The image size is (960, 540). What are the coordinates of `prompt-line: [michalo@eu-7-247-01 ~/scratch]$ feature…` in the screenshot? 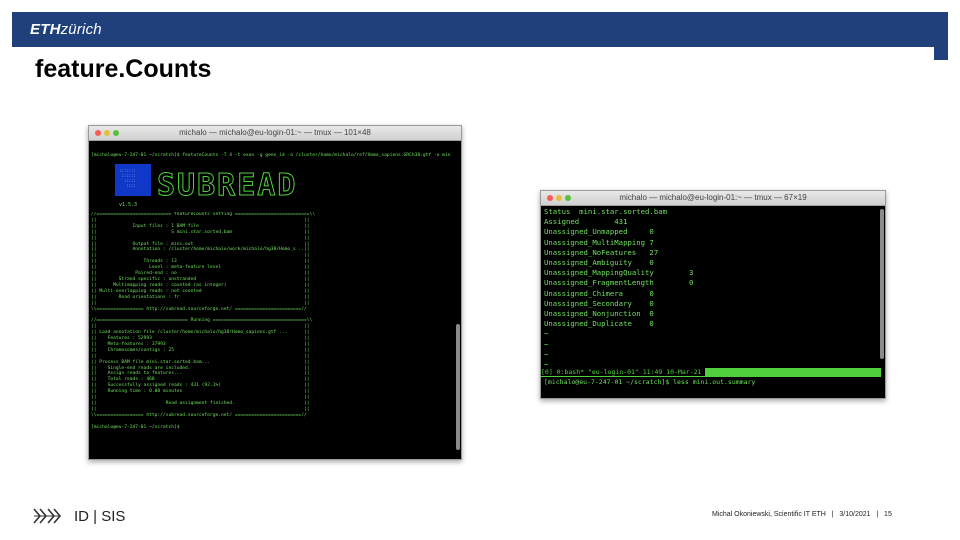 It's located at (271, 156).